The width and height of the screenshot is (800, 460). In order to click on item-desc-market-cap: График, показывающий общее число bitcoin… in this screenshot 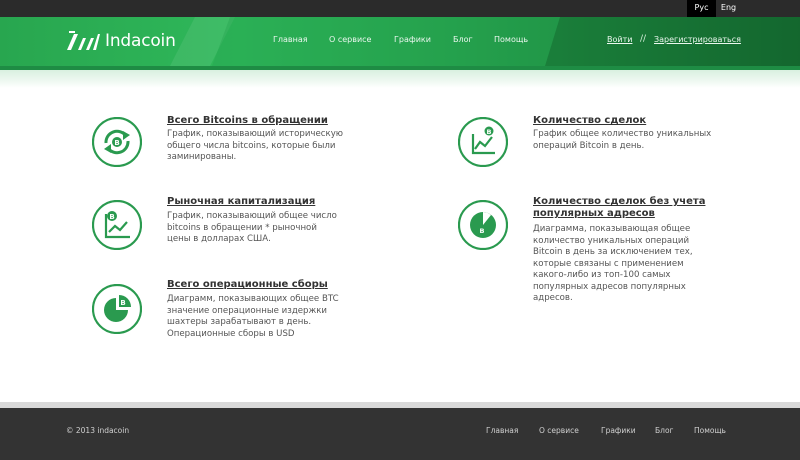, I will do `click(252, 228)`.